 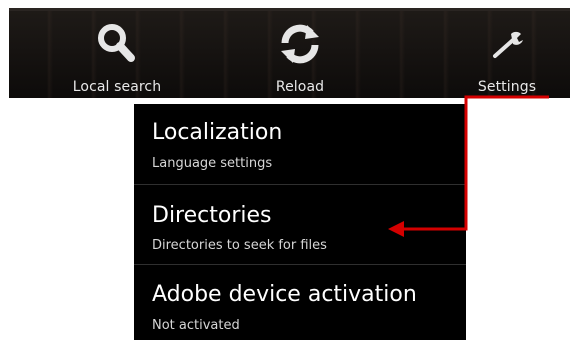 I want to click on search-icon, so click(x=117, y=44).